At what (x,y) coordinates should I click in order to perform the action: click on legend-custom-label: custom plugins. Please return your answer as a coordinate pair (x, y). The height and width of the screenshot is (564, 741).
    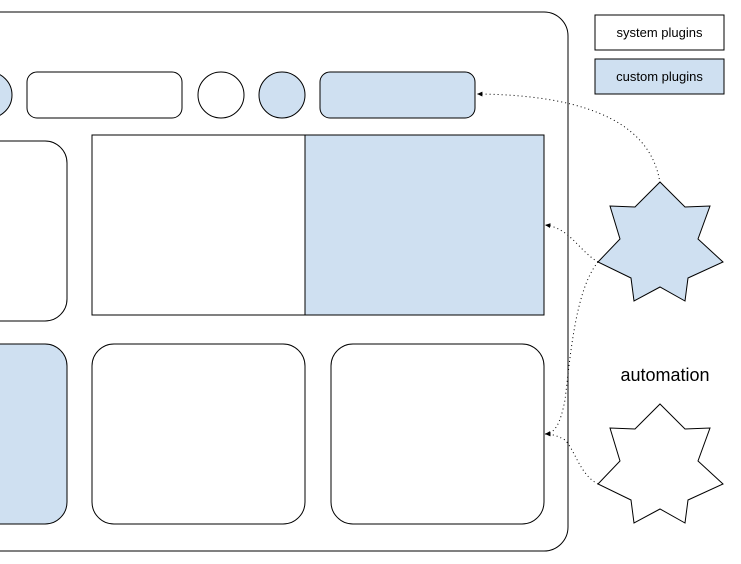
    Looking at the image, I should click on (659, 76).